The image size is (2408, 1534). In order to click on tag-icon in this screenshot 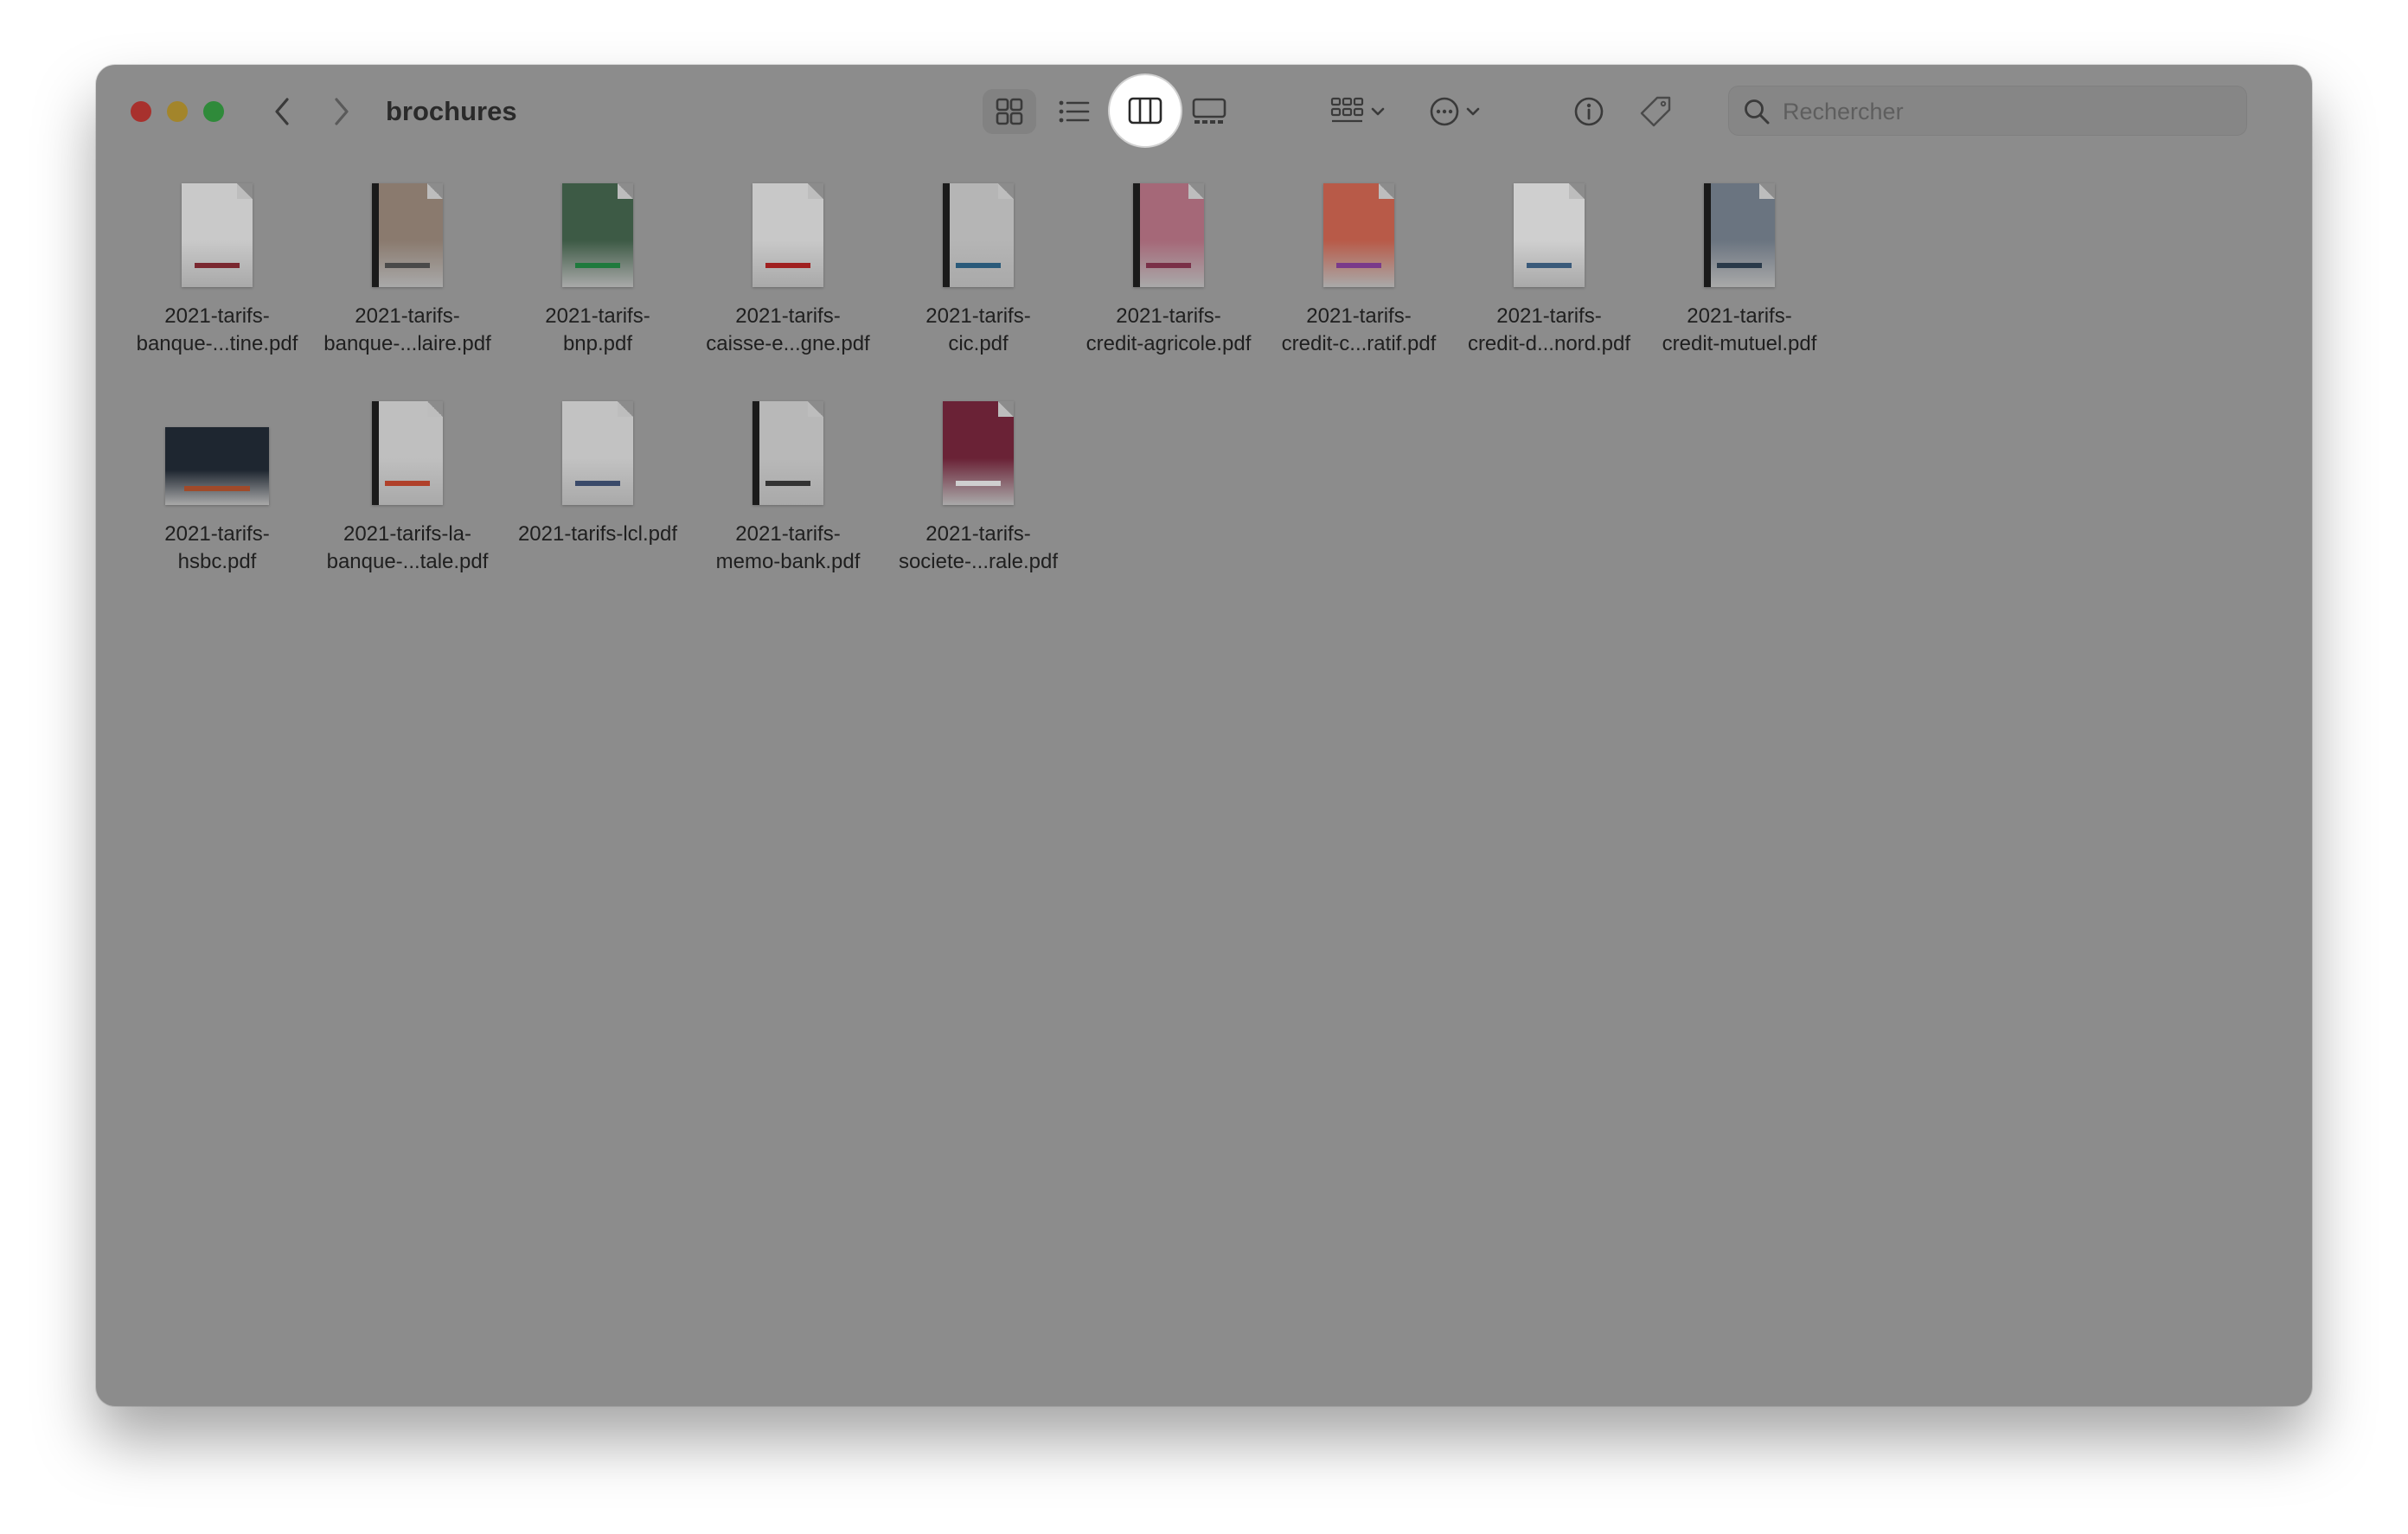, I will do `click(1655, 111)`.